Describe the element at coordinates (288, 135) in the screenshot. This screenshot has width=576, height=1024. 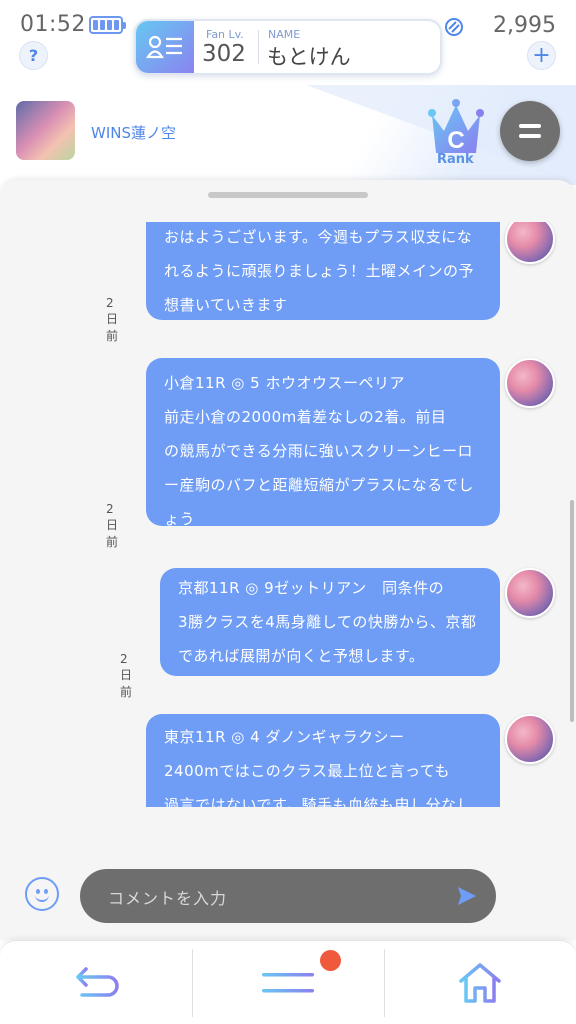
I see `room-header: WINS蓮ノ空 C Rank` at that location.